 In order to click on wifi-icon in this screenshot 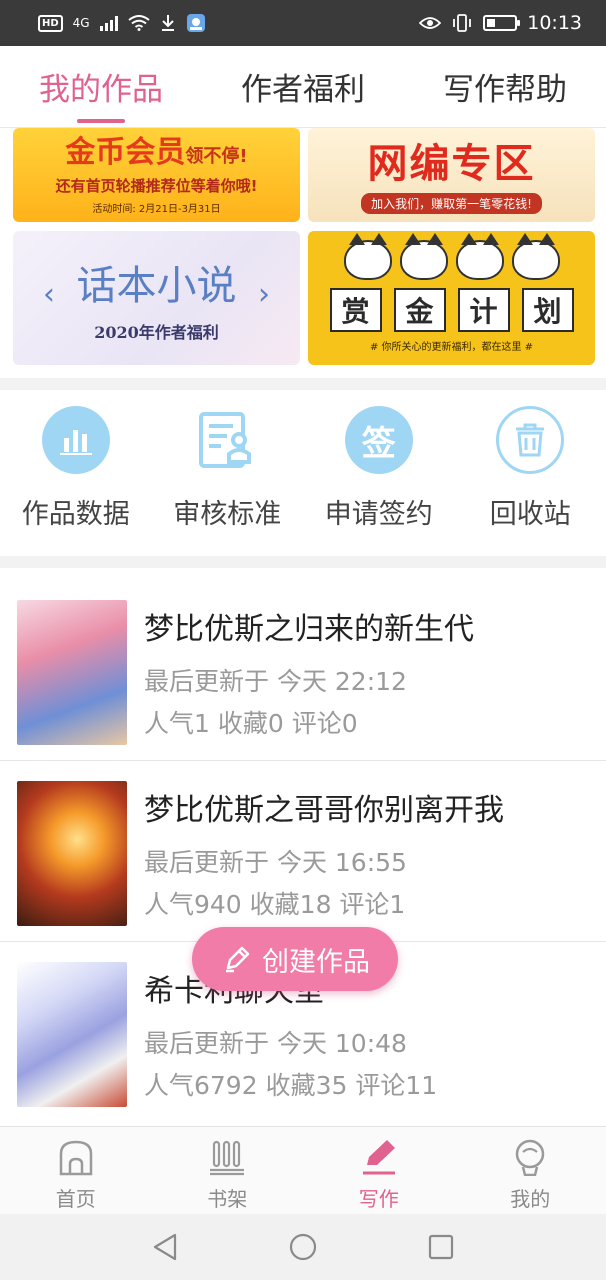, I will do `click(138, 23)`.